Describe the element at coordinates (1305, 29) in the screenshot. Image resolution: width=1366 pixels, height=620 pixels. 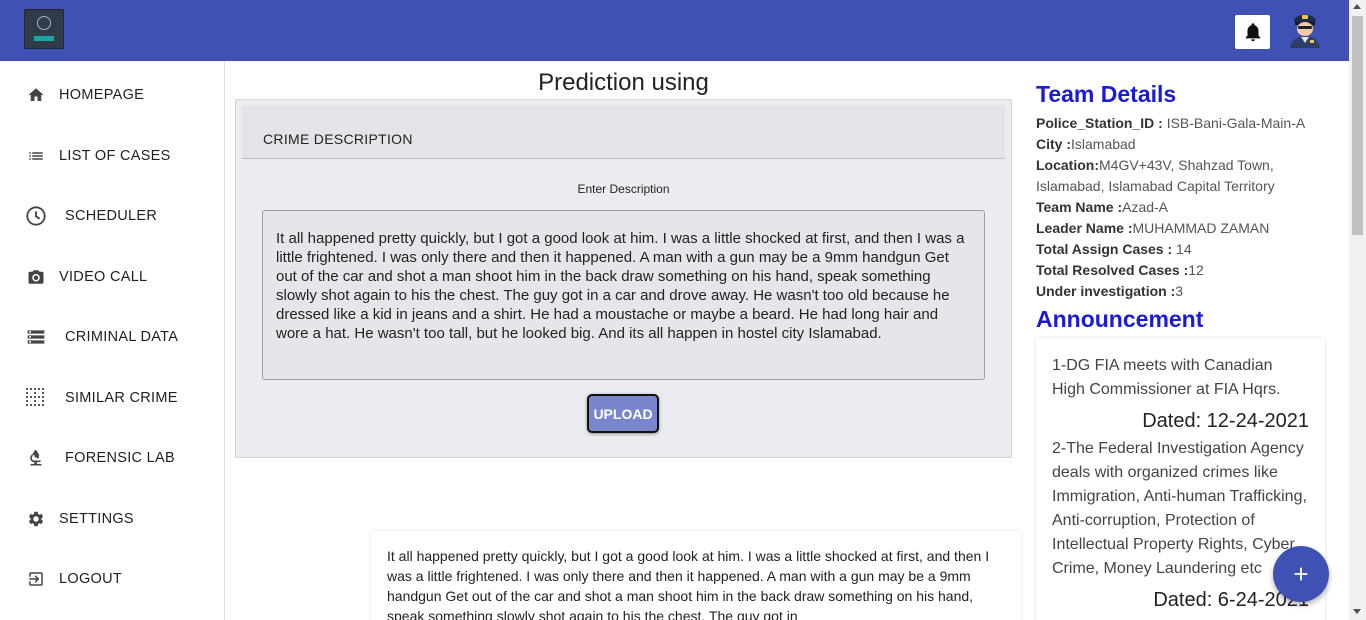
I see `police-avatar` at that location.